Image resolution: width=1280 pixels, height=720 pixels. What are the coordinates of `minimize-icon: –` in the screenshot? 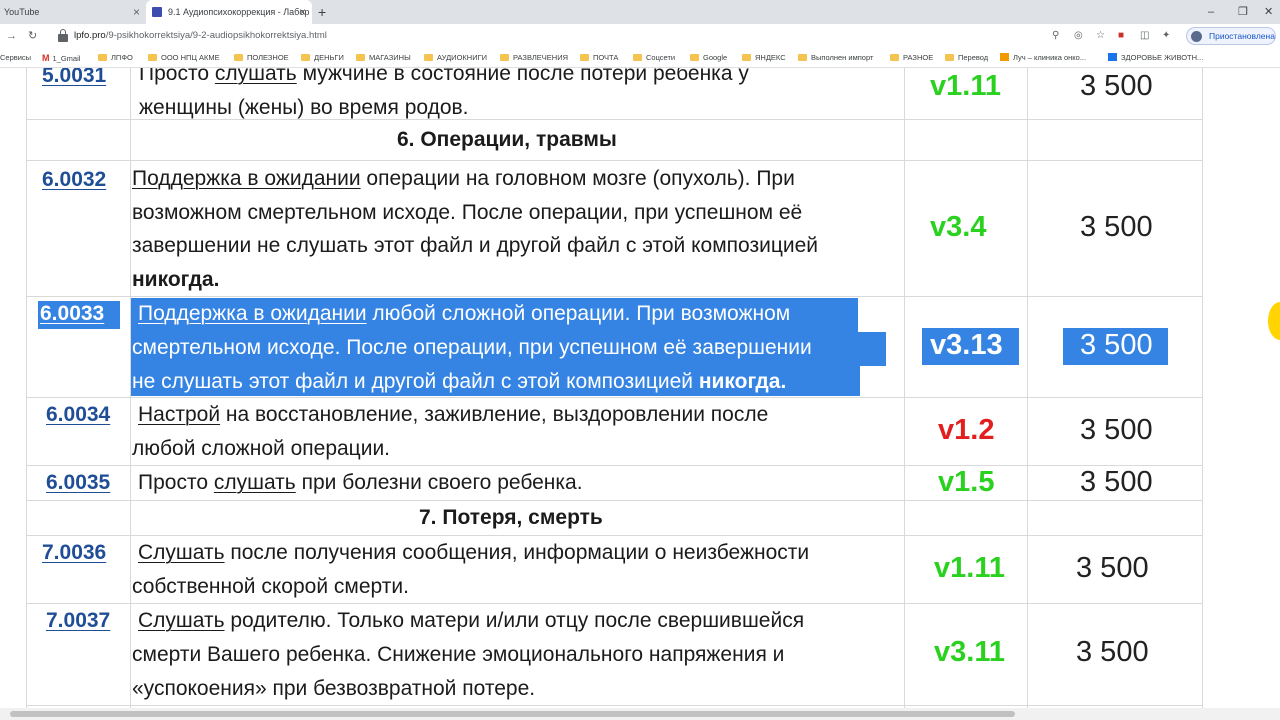 It's located at (1211, 12).